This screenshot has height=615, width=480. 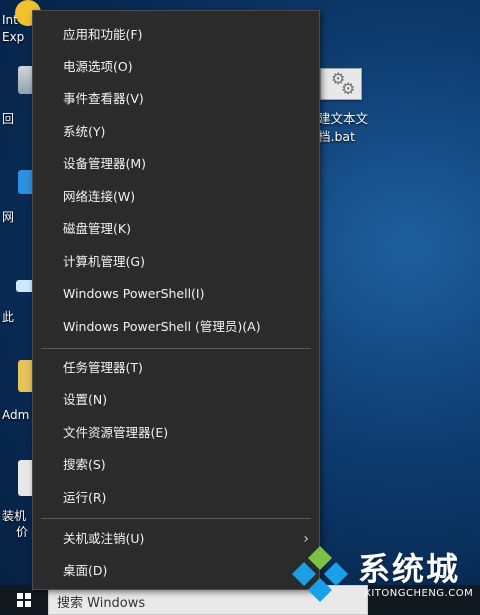 I want to click on menu-item-label: 任务管理器(T), so click(x=103, y=367).